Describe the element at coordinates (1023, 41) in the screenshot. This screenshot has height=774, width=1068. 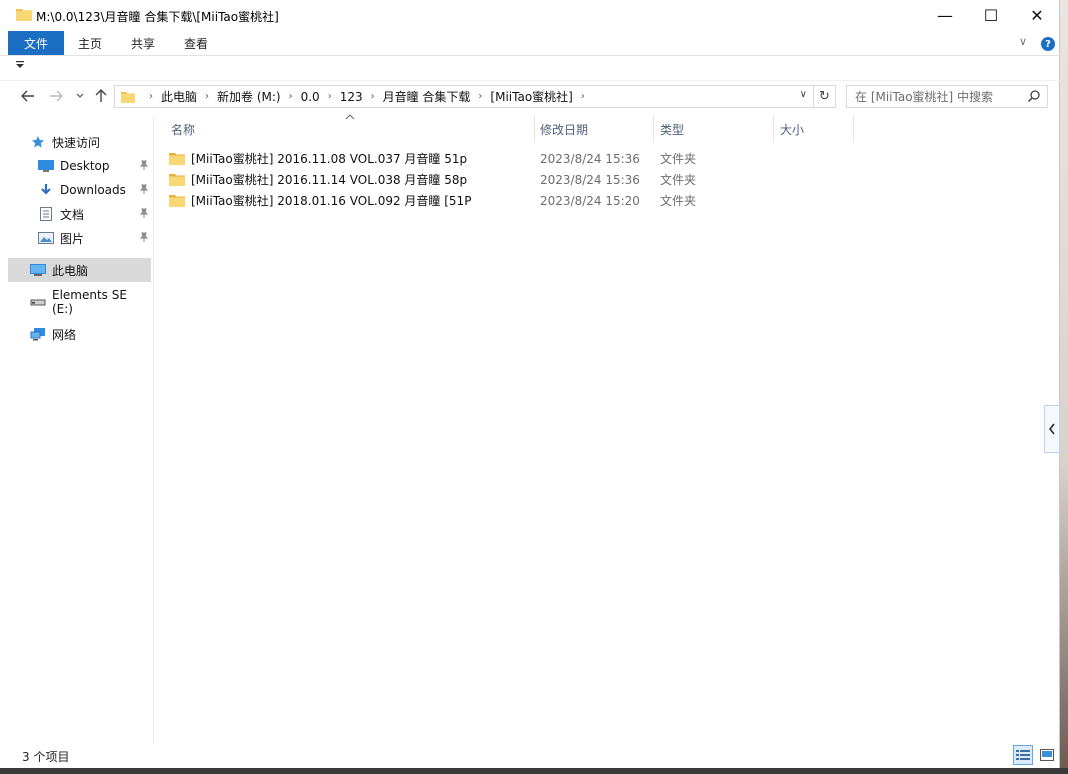
I see `expand-ribbon-button: ∨` at that location.